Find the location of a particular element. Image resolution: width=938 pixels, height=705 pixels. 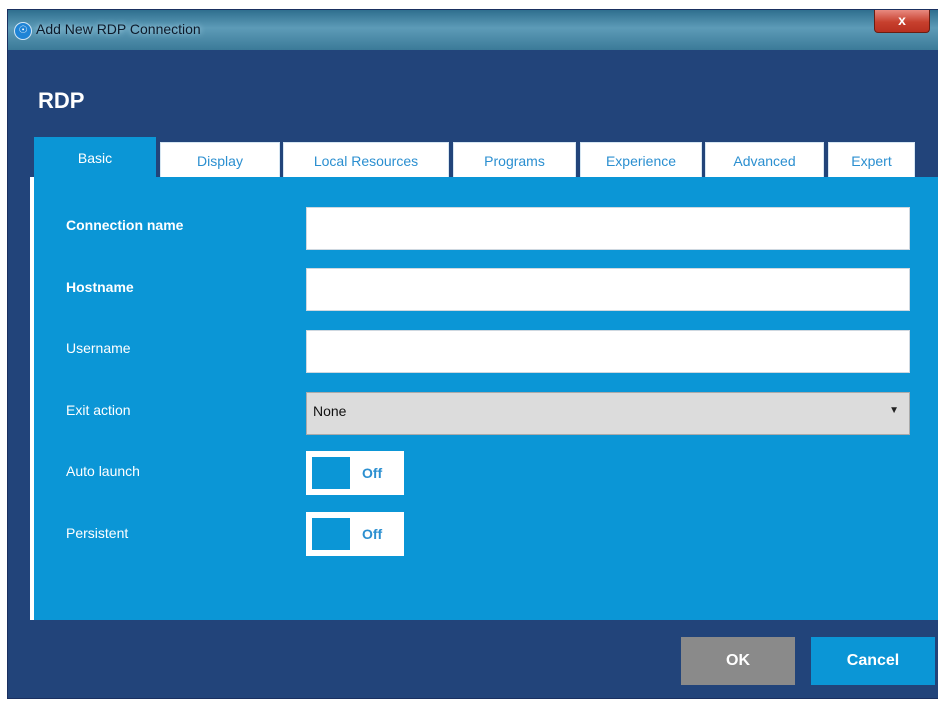

tab-basic: Basic is located at coordinates (95, 158).